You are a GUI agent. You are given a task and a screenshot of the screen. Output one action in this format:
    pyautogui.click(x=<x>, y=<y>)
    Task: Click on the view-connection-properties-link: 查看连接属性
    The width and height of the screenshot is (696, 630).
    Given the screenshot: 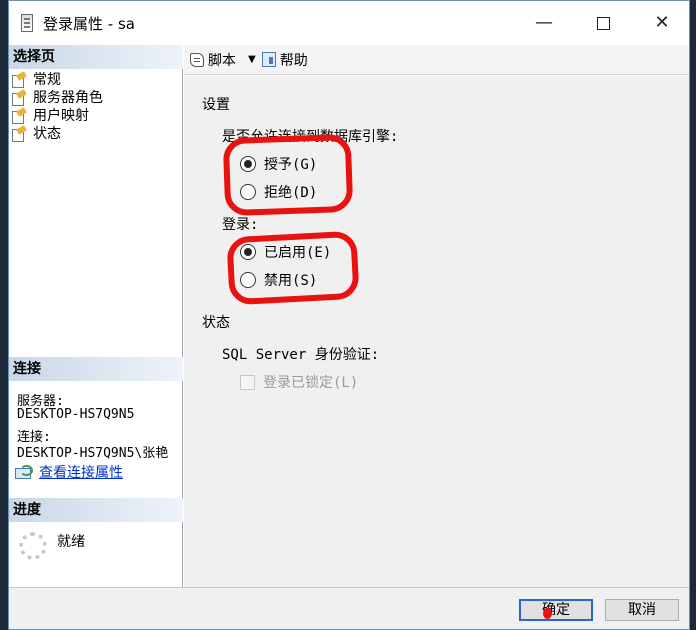 What is the action you would take?
    pyautogui.click(x=69, y=472)
    